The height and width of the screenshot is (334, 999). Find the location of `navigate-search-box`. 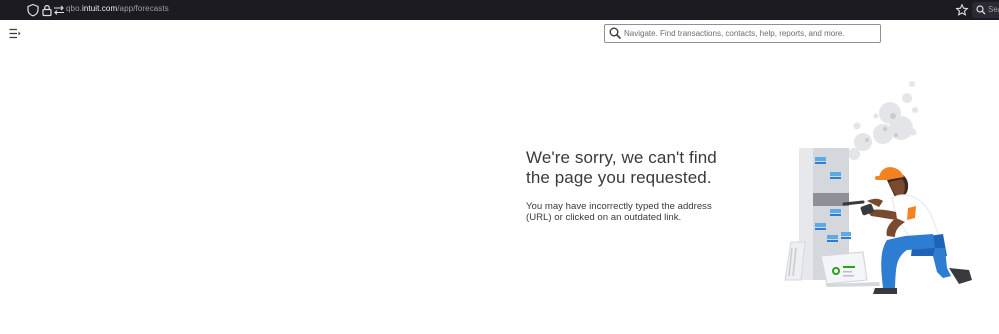

navigate-search-box is located at coordinates (742, 33).